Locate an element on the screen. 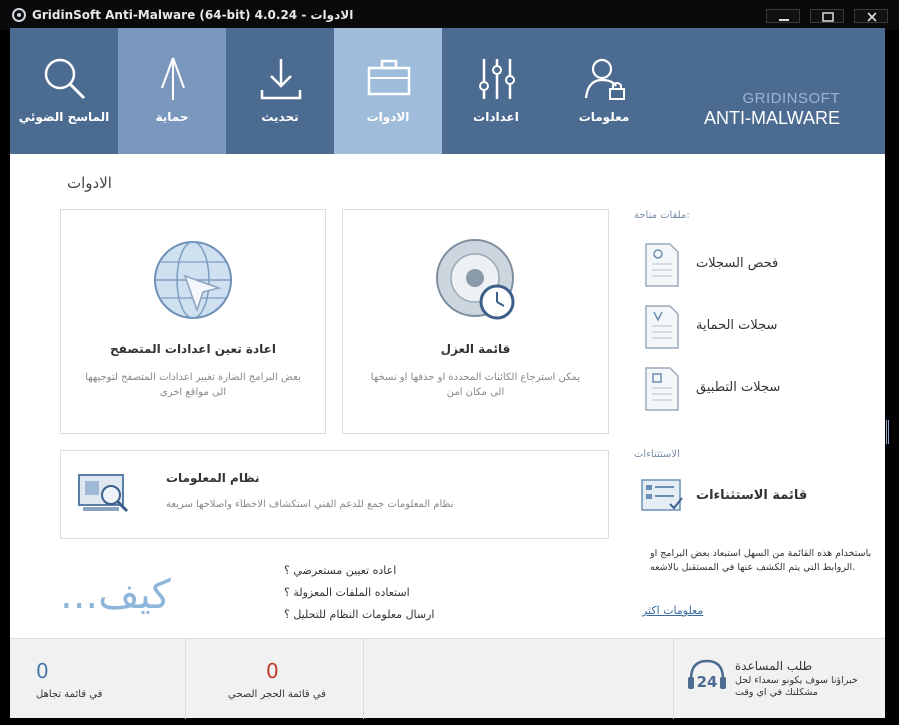 Image resolution: width=899 pixels, height=725 pixels. nav-settings: اعدادات is located at coordinates (496, 91).